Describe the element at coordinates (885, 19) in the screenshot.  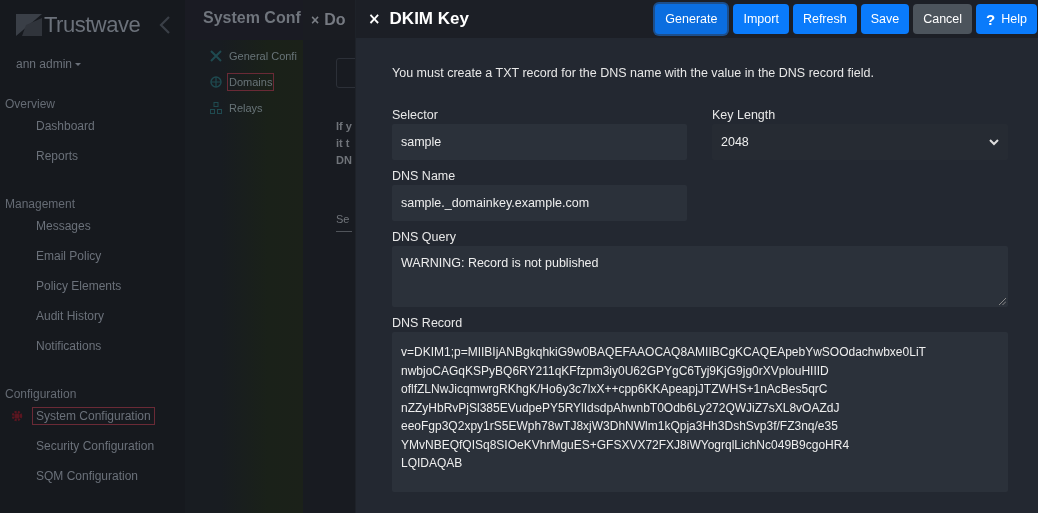
I see `dialog-button: Save` at that location.